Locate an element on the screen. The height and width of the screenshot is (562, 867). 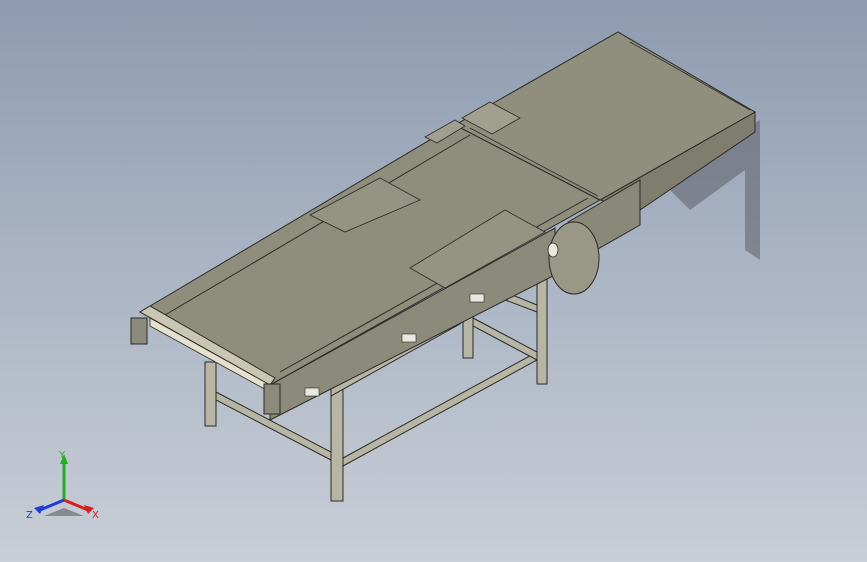
x-axis-label: X is located at coordinates (95, 515).